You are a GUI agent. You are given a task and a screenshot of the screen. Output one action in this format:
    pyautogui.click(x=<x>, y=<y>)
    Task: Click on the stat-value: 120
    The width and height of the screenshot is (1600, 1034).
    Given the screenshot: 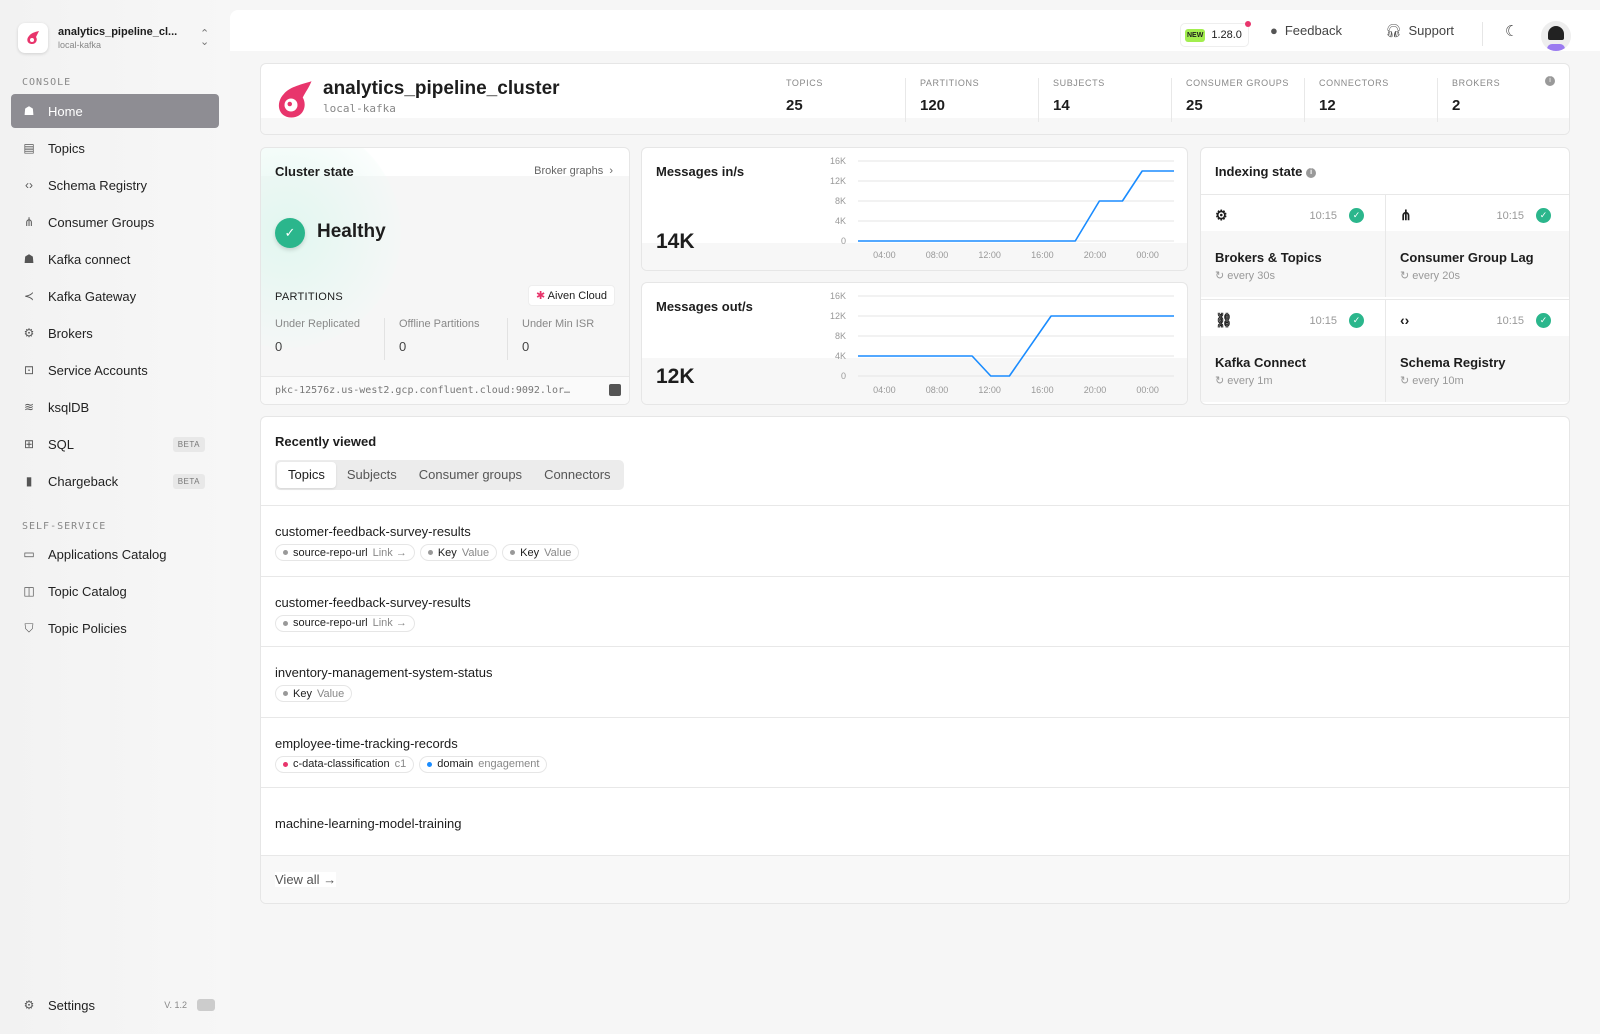 What is the action you would take?
    pyautogui.click(x=933, y=105)
    